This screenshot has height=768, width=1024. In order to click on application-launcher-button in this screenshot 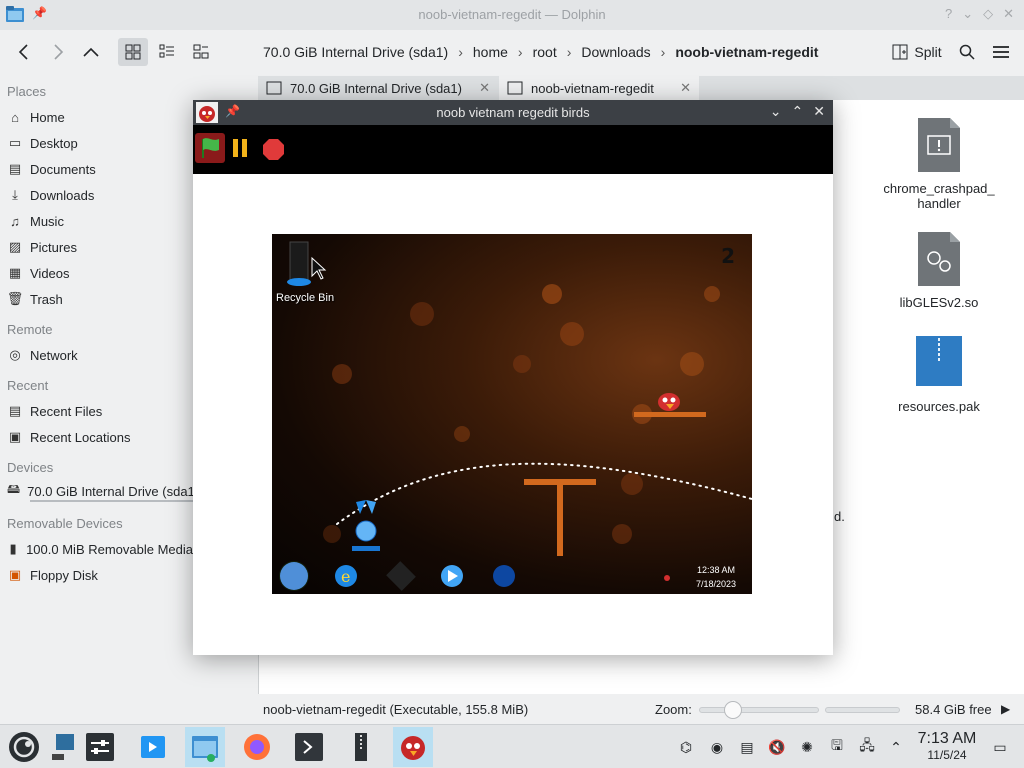, I will do `click(24, 747)`.